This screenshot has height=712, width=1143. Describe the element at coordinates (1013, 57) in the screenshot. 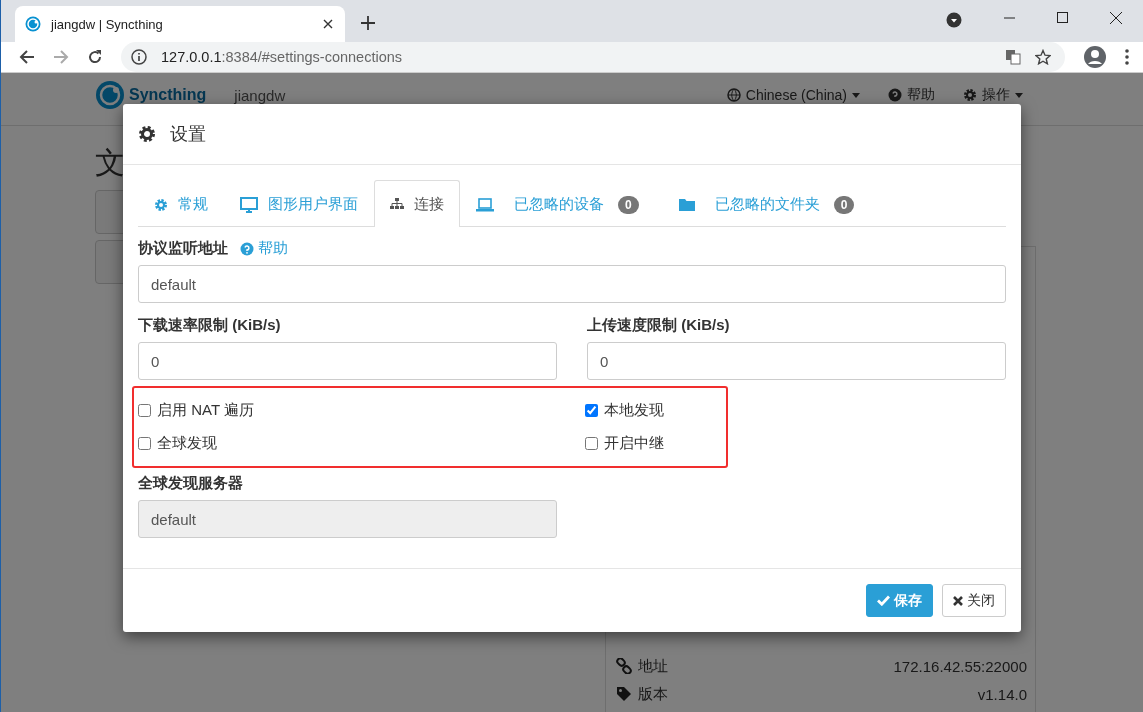

I see `translate-icon` at that location.